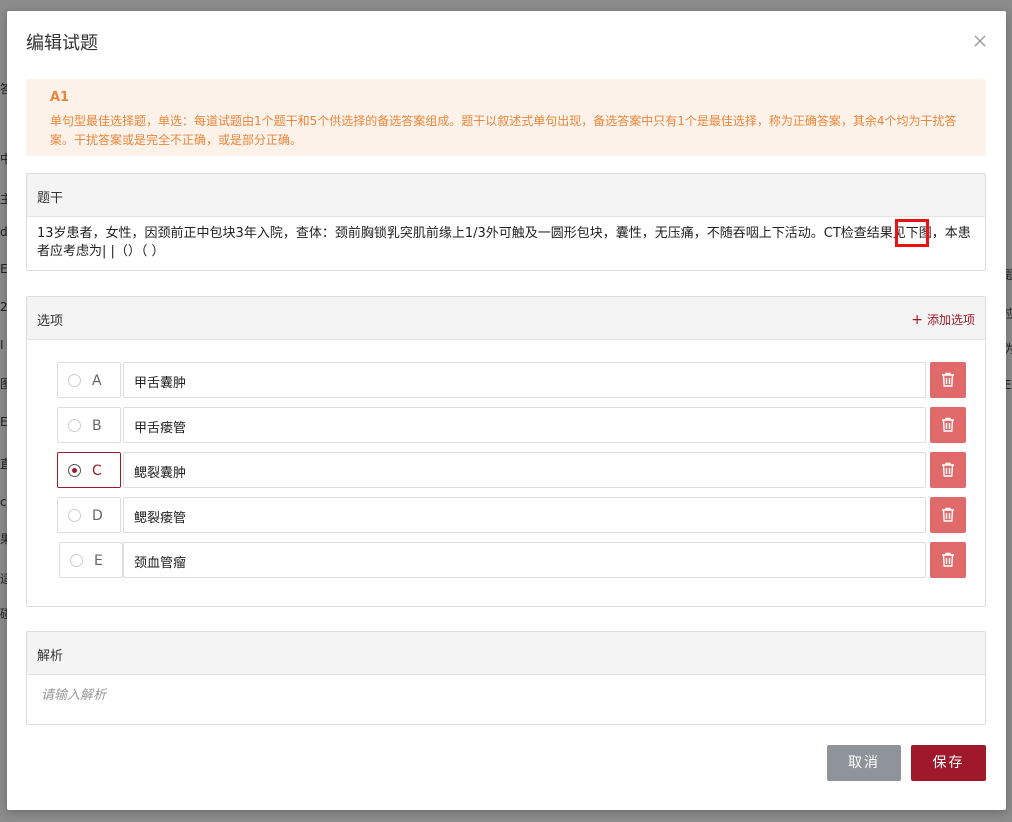 The height and width of the screenshot is (822, 1012). Describe the element at coordinates (60, 97) in the screenshot. I see `question-type-label: A1` at that location.